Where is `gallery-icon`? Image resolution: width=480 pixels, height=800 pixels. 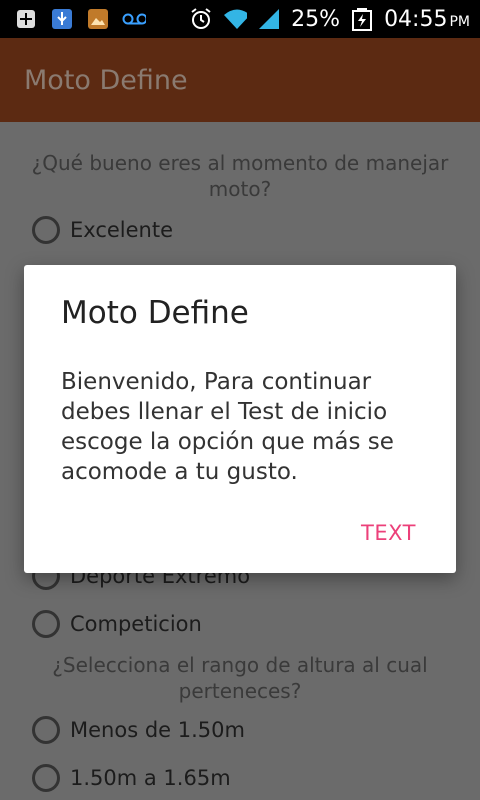 gallery-icon is located at coordinates (98, 19).